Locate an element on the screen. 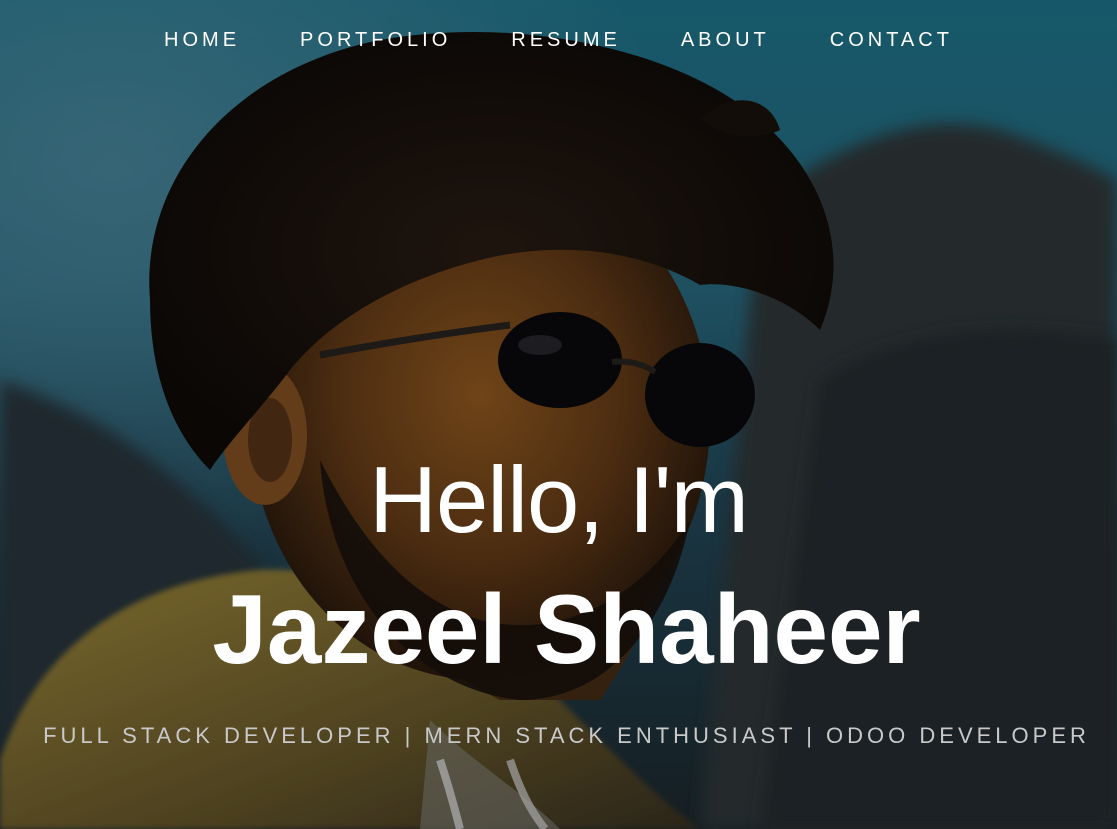 This screenshot has width=1117, height=829. nav-link-about: ABOUT is located at coordinates (725, 40).